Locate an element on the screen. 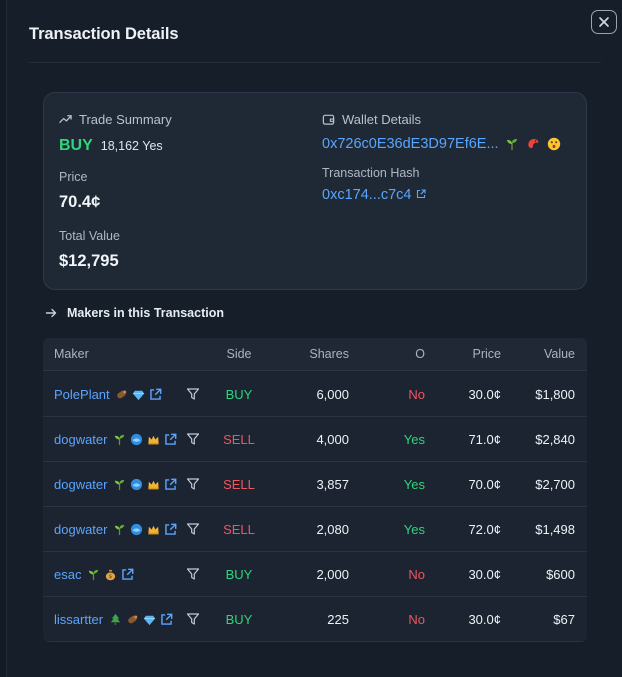 Image resolution: width=622 pixels, height=677 pixels. price-cell: 71.0¢ is located at coordinates (468, 439).